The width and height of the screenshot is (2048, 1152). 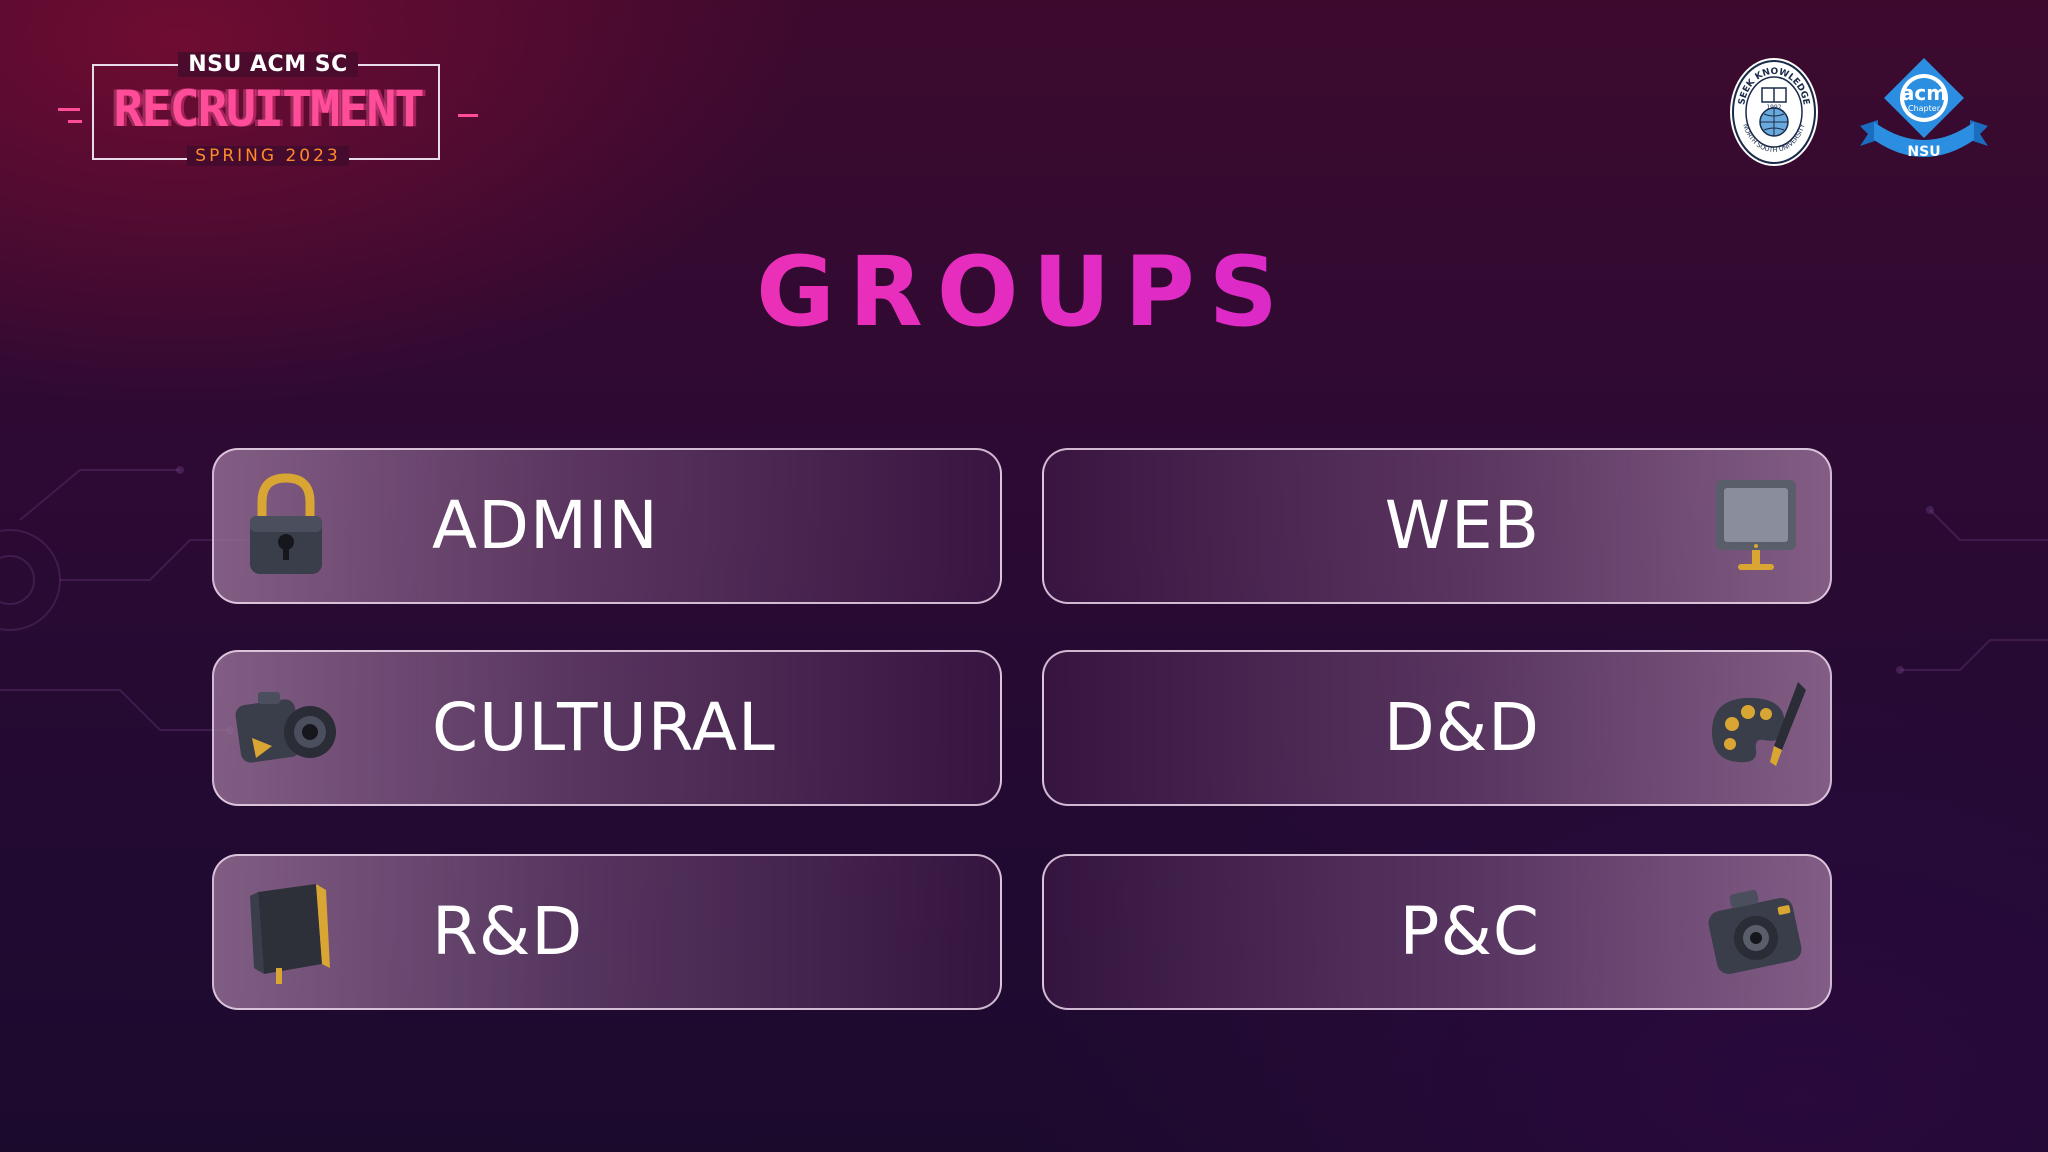 I want to click on acm-chapter-text: Chapter, so click(x=1924, y=108).